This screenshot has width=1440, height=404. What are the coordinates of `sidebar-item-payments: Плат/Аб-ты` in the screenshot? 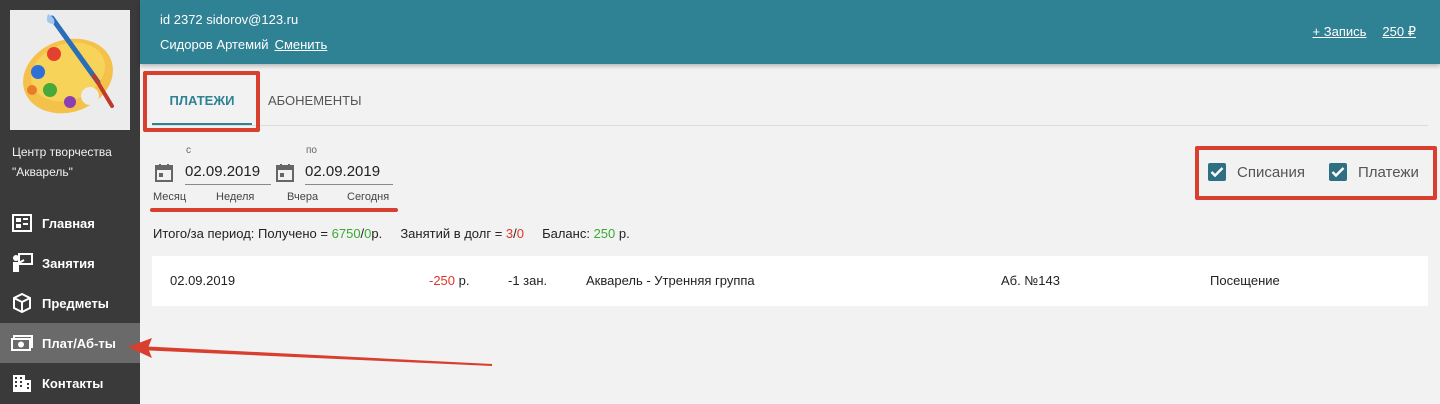 It's located at (70, 343).